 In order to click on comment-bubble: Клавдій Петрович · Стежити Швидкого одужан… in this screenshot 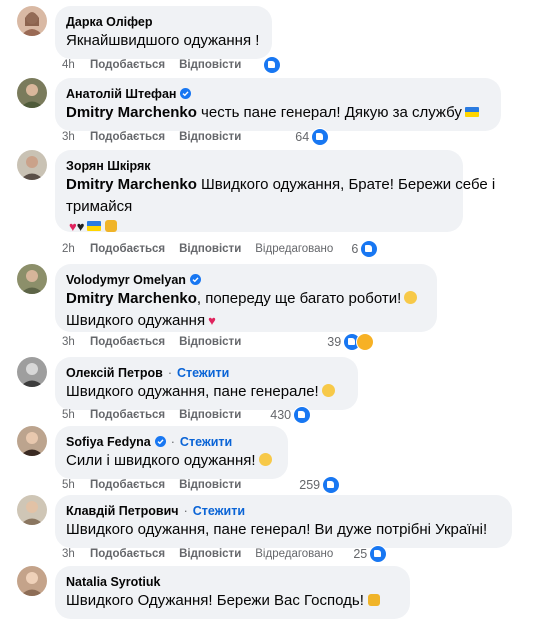, I will do `click(283, 521)`.